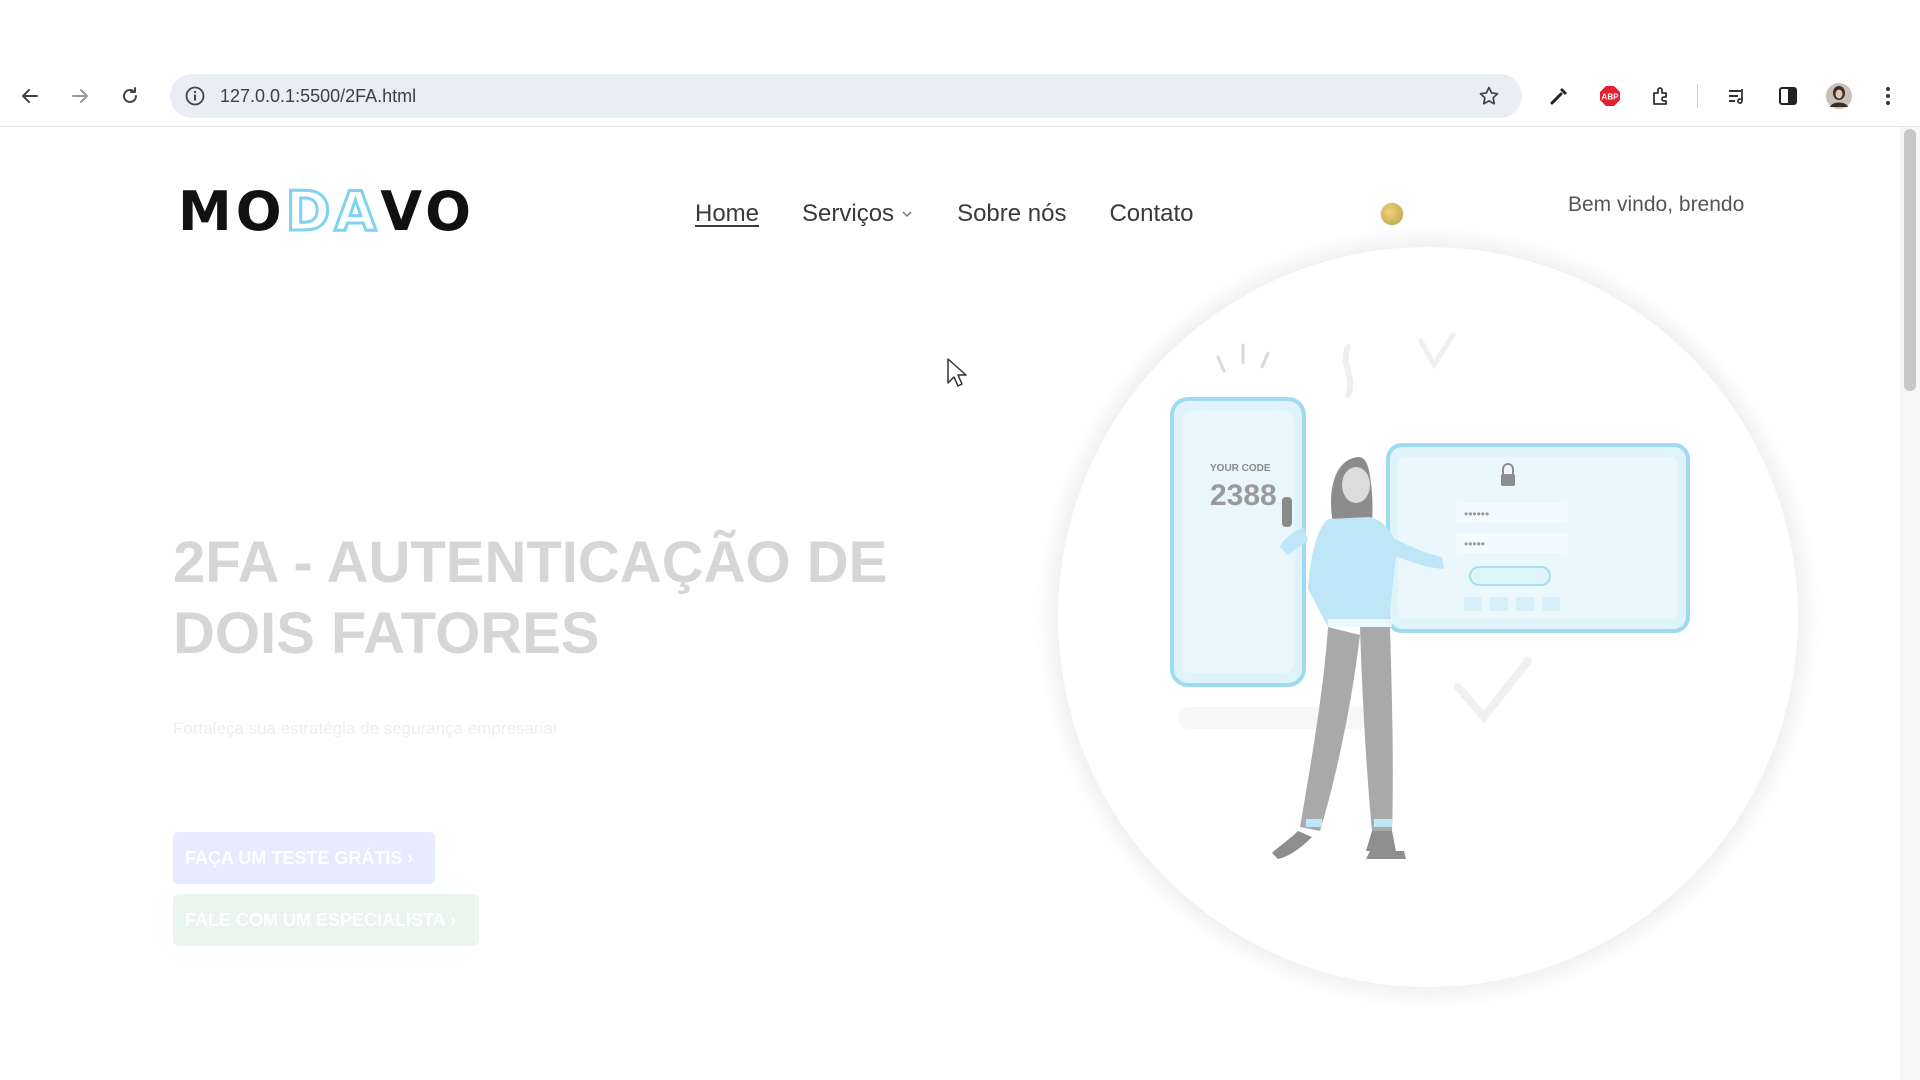  What do you see at coordinates (1476, 514) in the screenshot?
I see `password-field-1: ••••••` at bounding box center [1476, 514].